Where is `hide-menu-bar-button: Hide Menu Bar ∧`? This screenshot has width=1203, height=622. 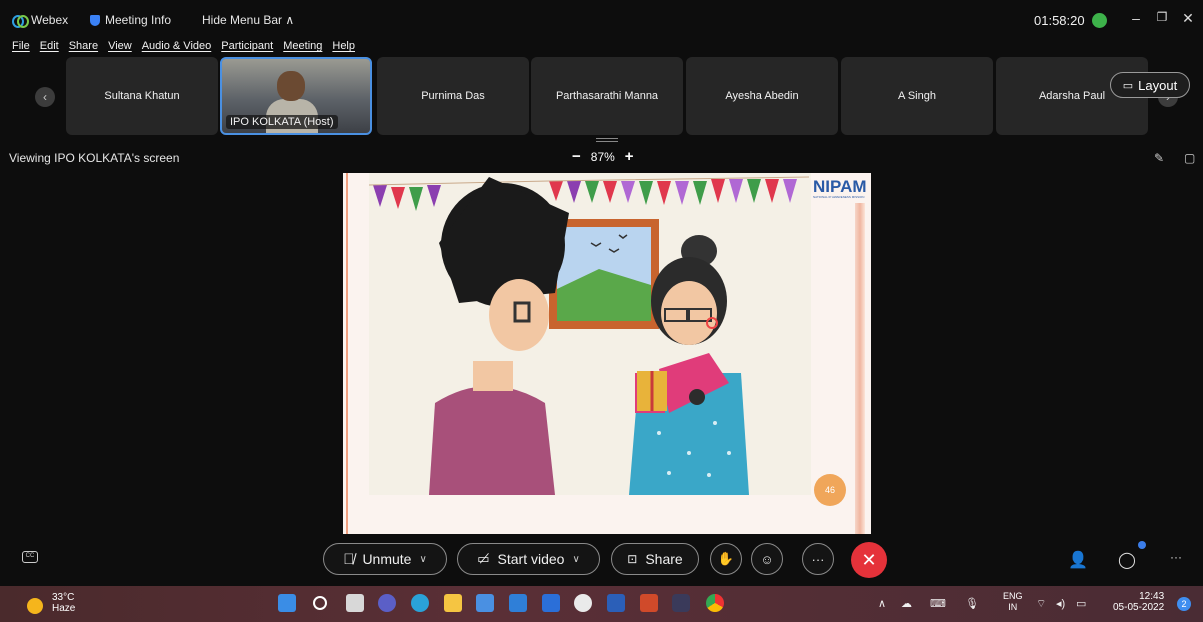 hide-menu-bar-button: Hide Menu Bar ∧ is located at coordinates (248, 20).